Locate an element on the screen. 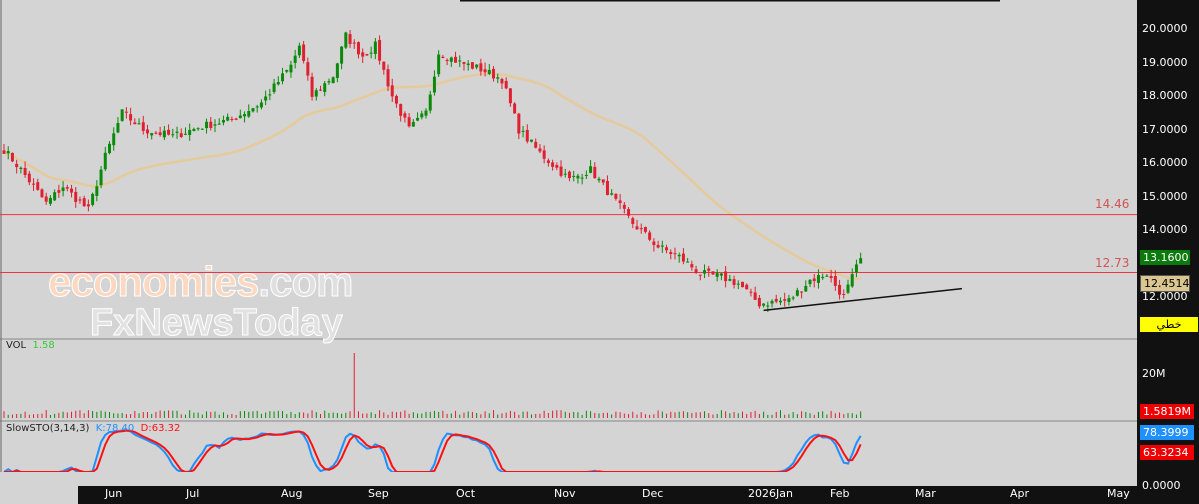  line-tool-badge: خطي is located at coordinates (1169, 324).